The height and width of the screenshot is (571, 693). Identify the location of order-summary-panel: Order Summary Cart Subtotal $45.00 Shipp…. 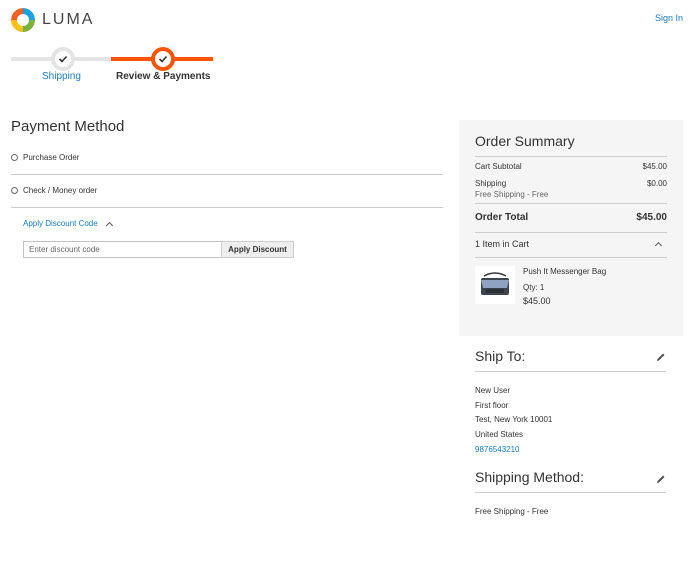
(571, 228).